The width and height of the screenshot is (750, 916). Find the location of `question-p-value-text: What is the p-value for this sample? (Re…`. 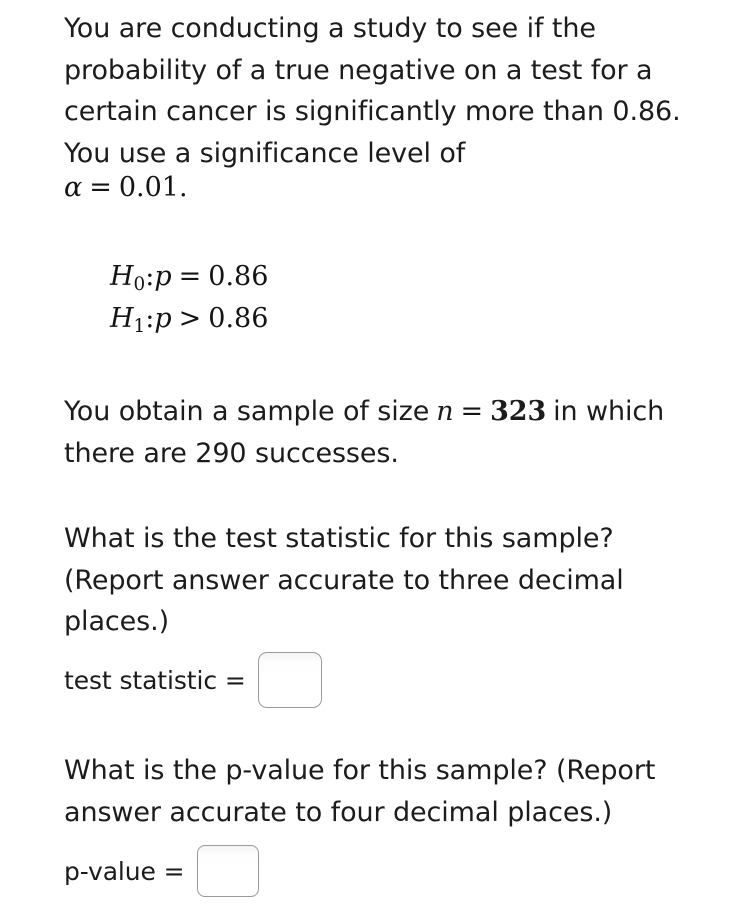

question-p-value-text: What is the p-value for this sample? (Re… is located at coordinates (360, 791).